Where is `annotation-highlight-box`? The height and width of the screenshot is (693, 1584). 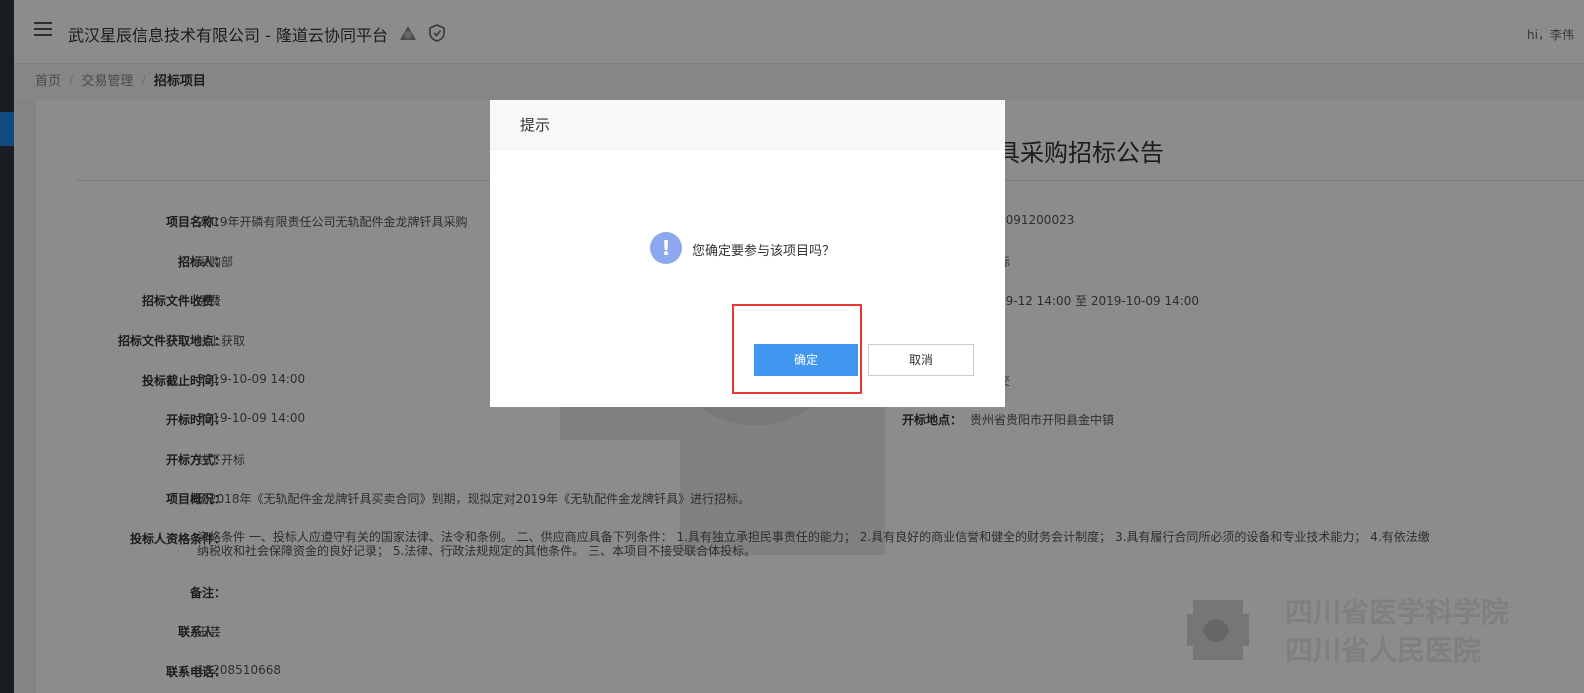
annotation-highlight-box is located at coordinates (797, 349).